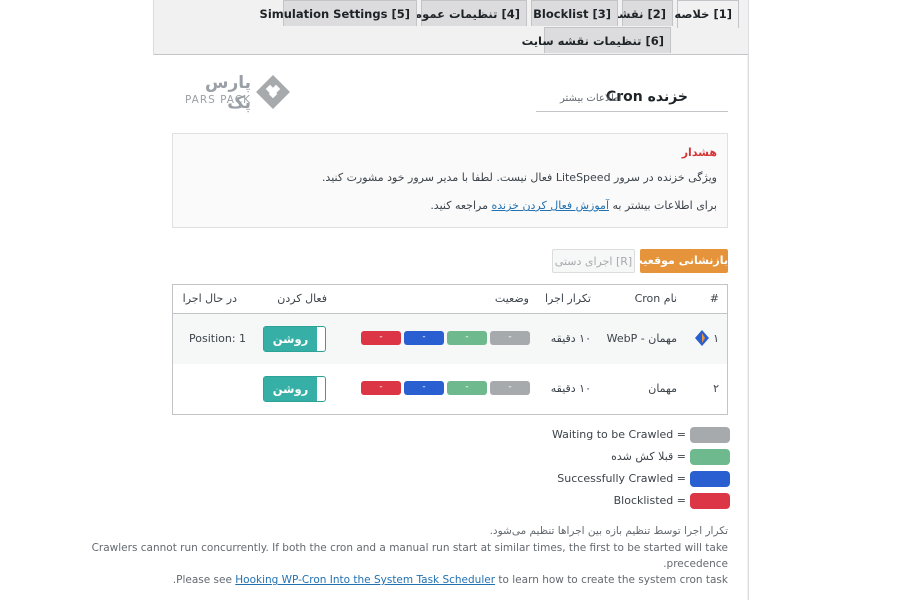  I want to click on th-name: نام Cron, so click(655, 298).